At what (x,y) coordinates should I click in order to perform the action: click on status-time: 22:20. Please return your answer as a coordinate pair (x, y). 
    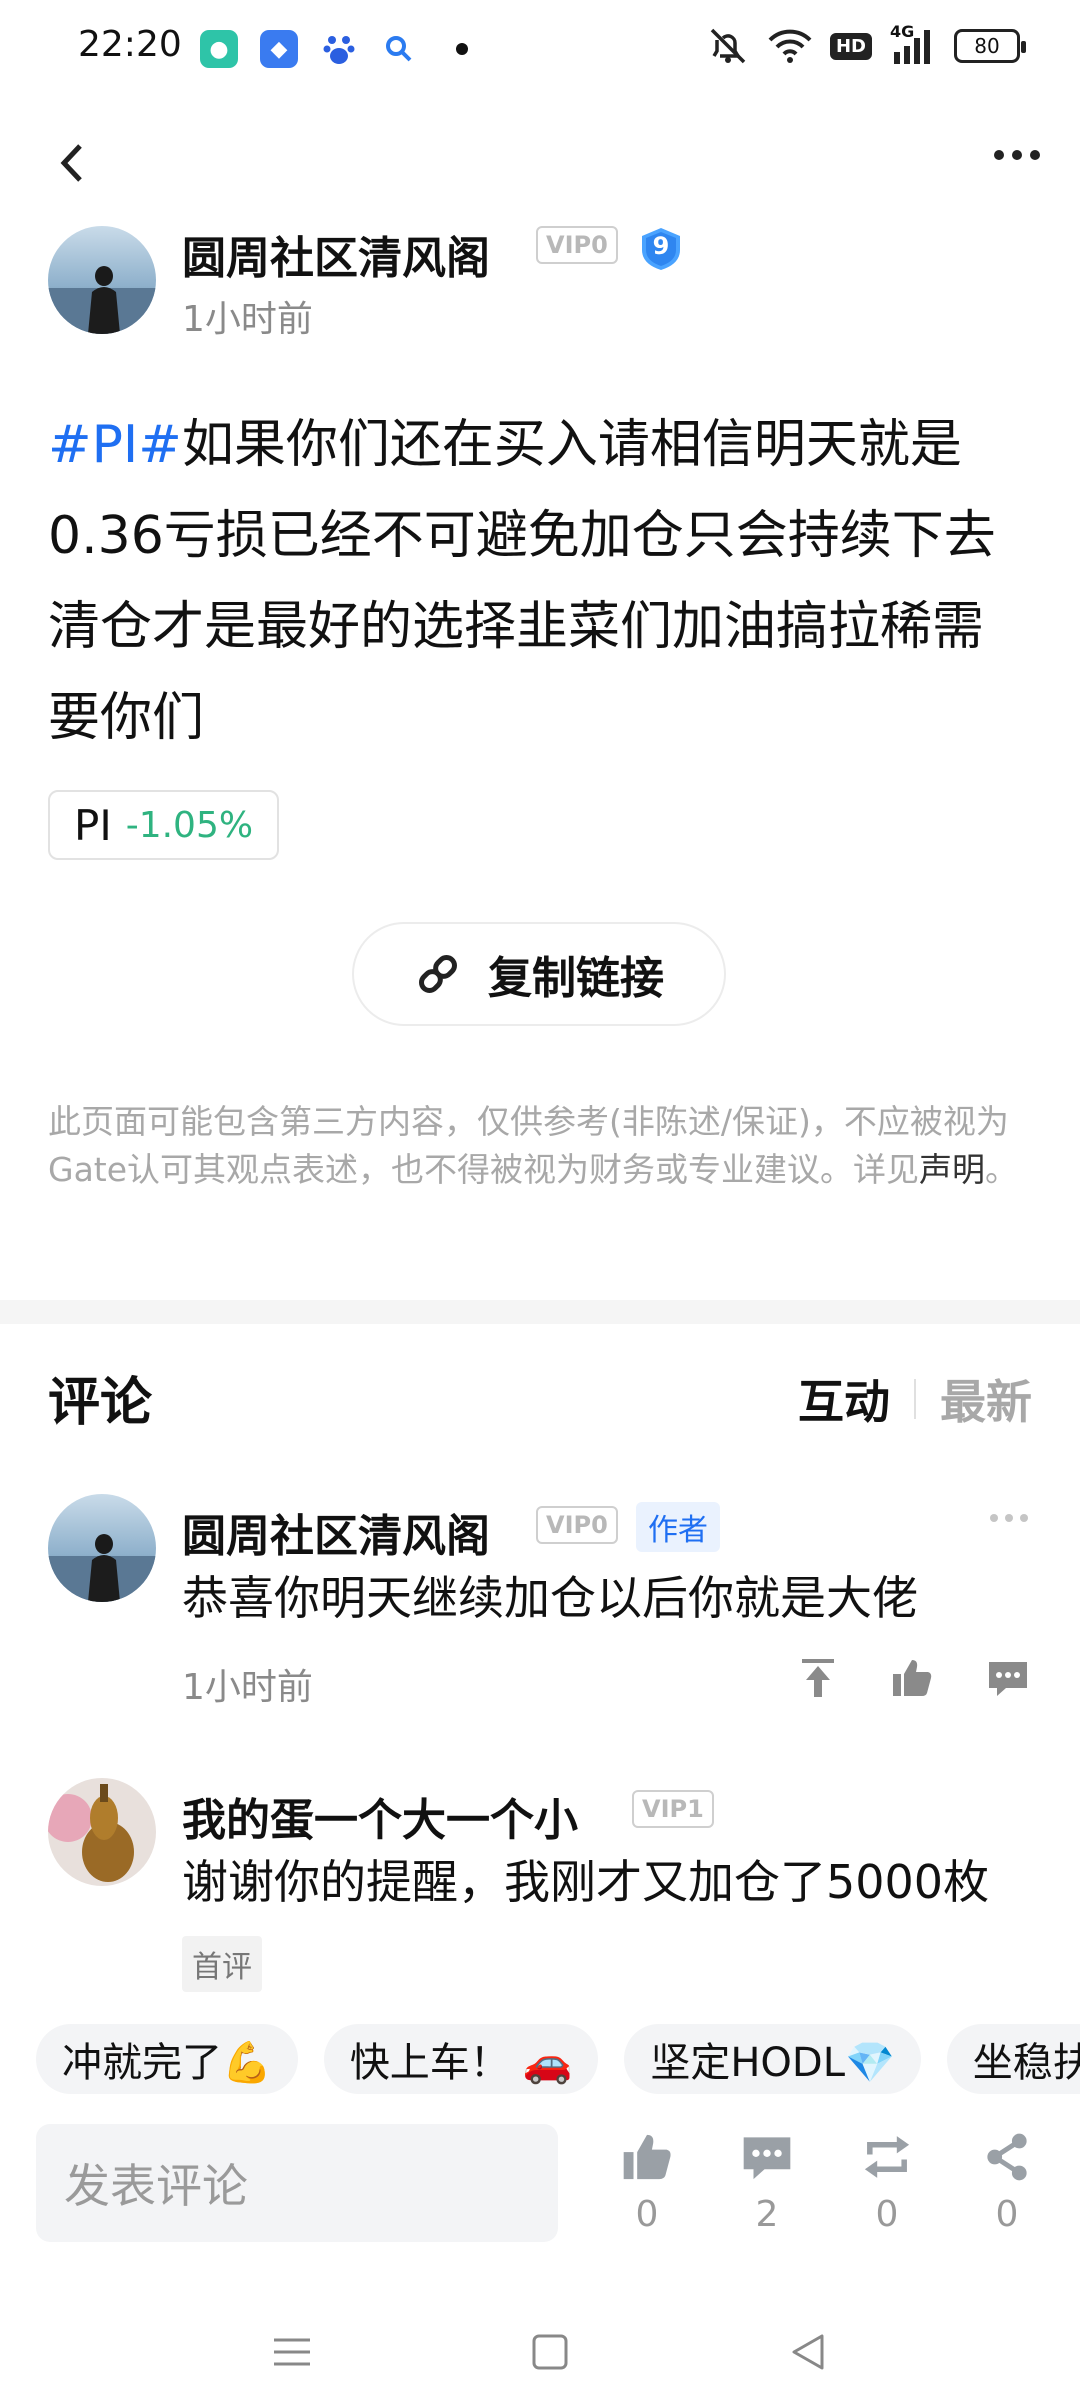
    Looking at the image, I should click on (130, 44).